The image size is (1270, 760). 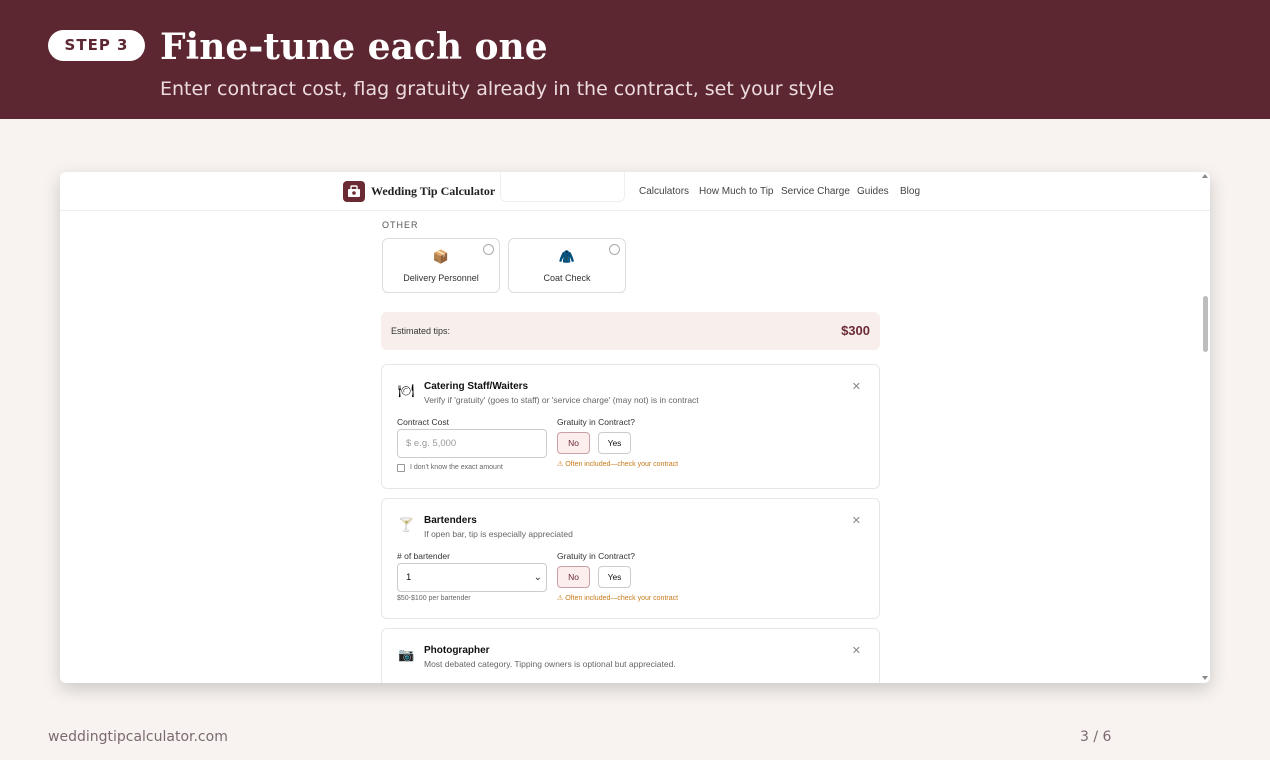 What do you see at coordinates (1205, 176) in the screenshot?
I see `scroll-up-arrow` at bounding box center [1205, 176].